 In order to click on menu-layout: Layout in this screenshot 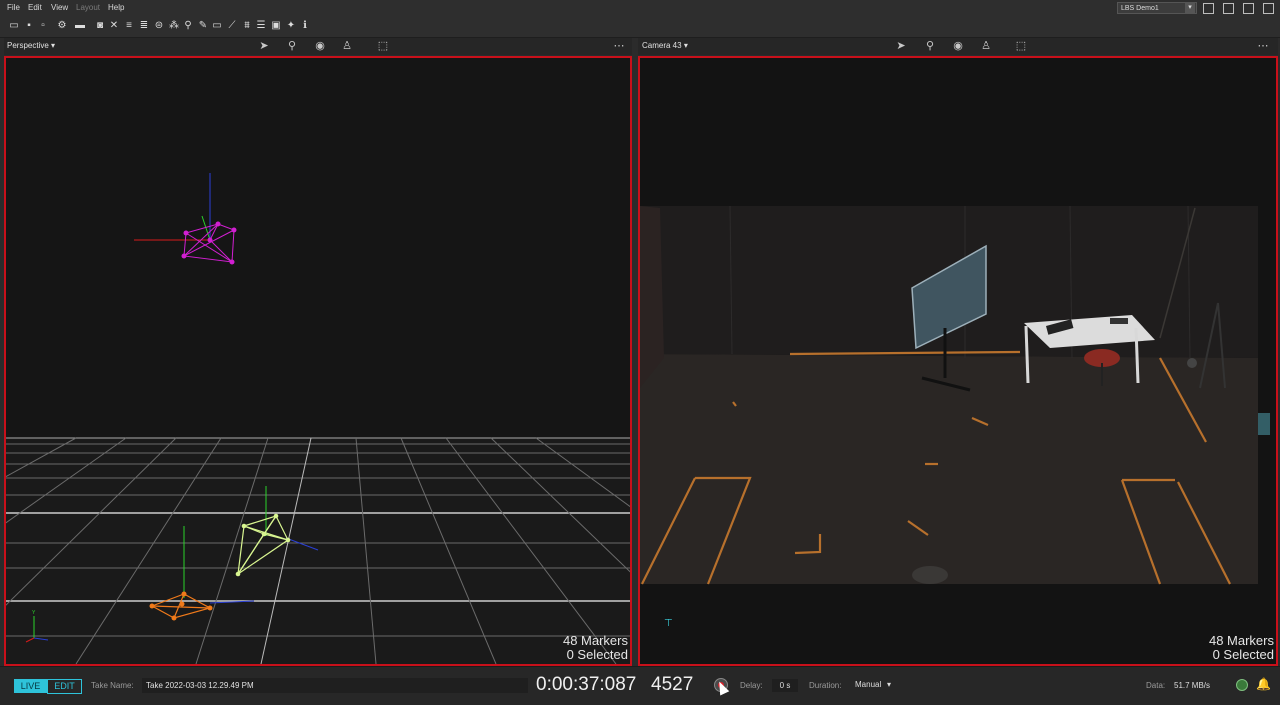, I will do `click(88, 7)`.